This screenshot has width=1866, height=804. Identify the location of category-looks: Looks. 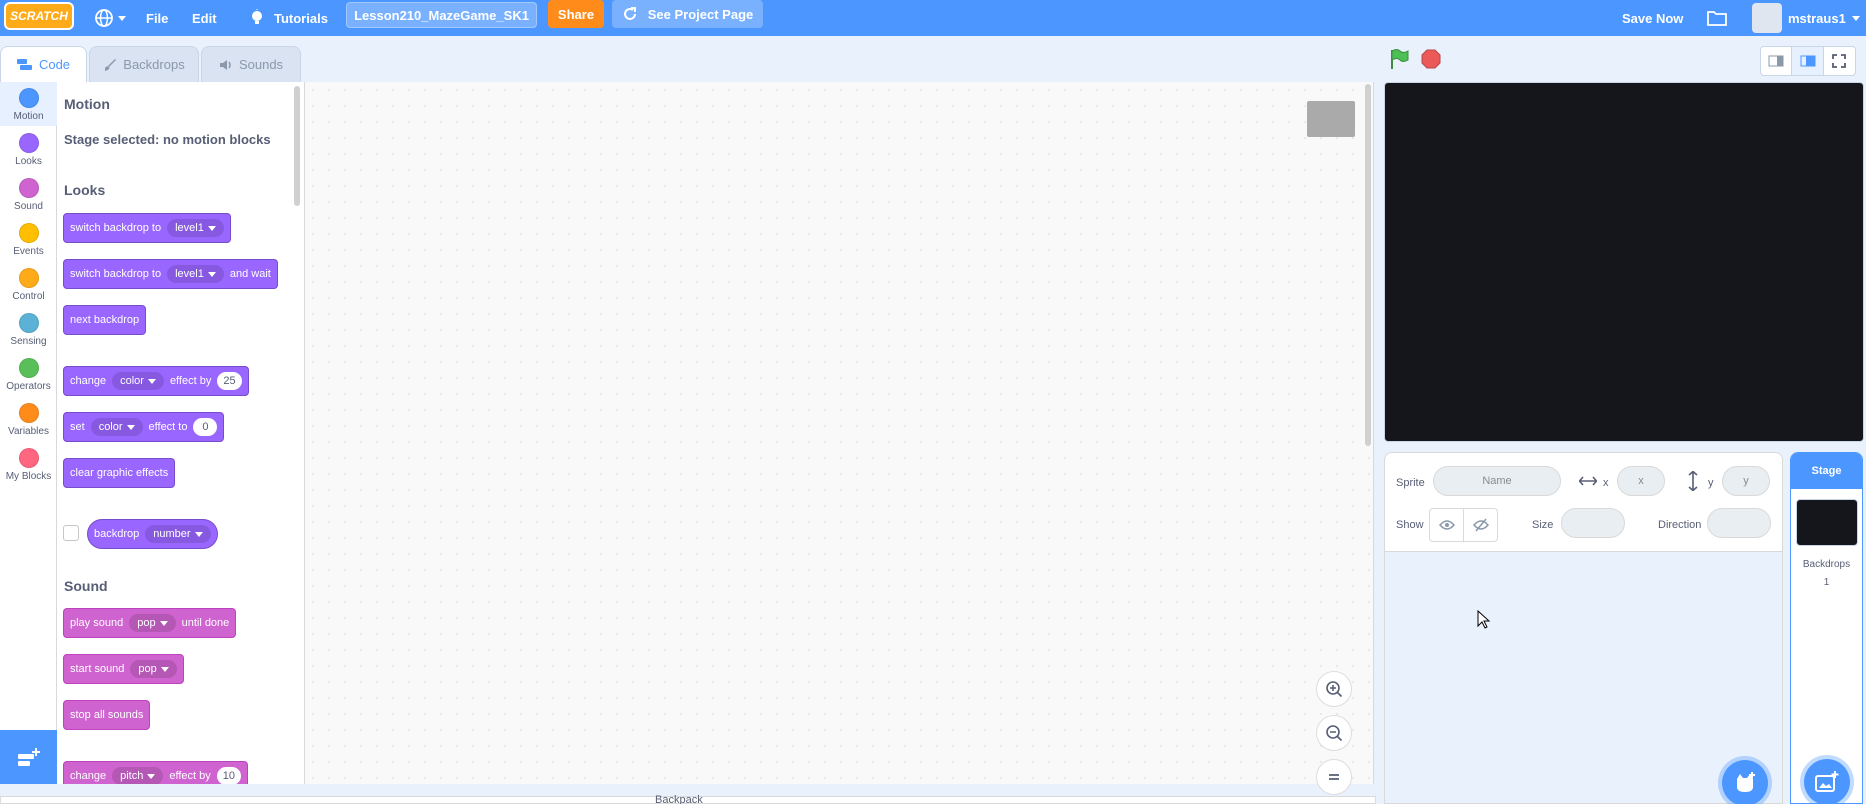
(28, 149).